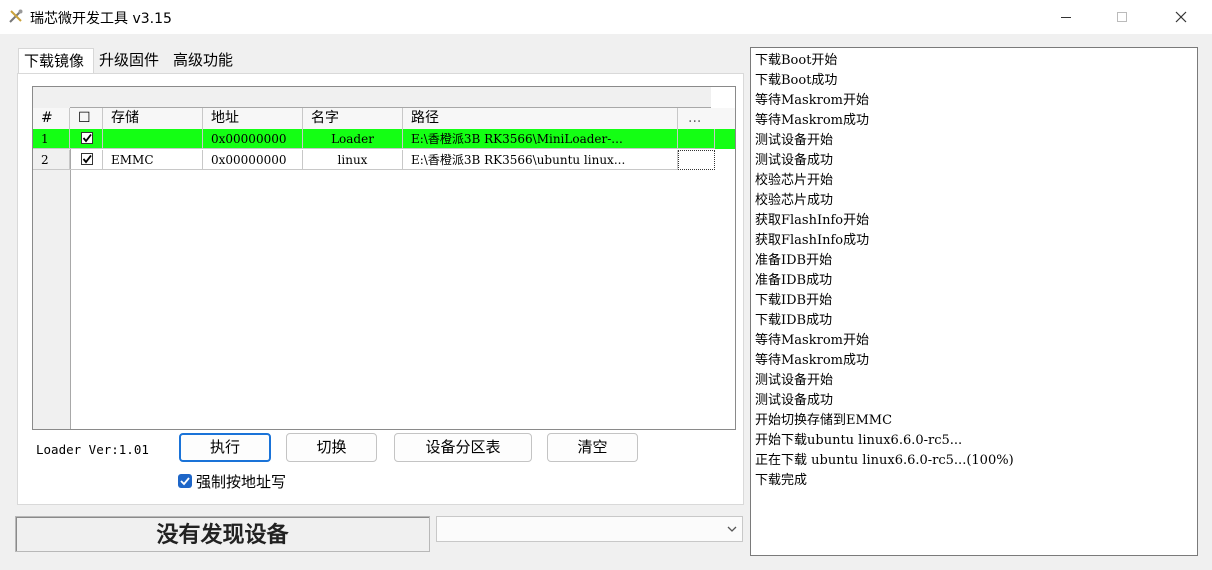  What do you see at coordinates (372, 97) in the screenshot?
I see `table-top-strip` at bounding box center [372, 97].